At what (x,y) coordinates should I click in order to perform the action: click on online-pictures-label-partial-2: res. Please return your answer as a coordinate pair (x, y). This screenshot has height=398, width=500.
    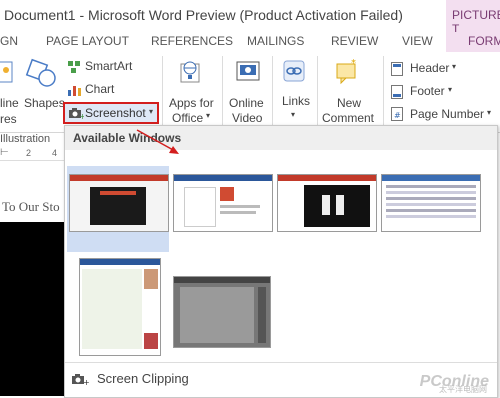
    Looking at the image, I should click on (8, 119).